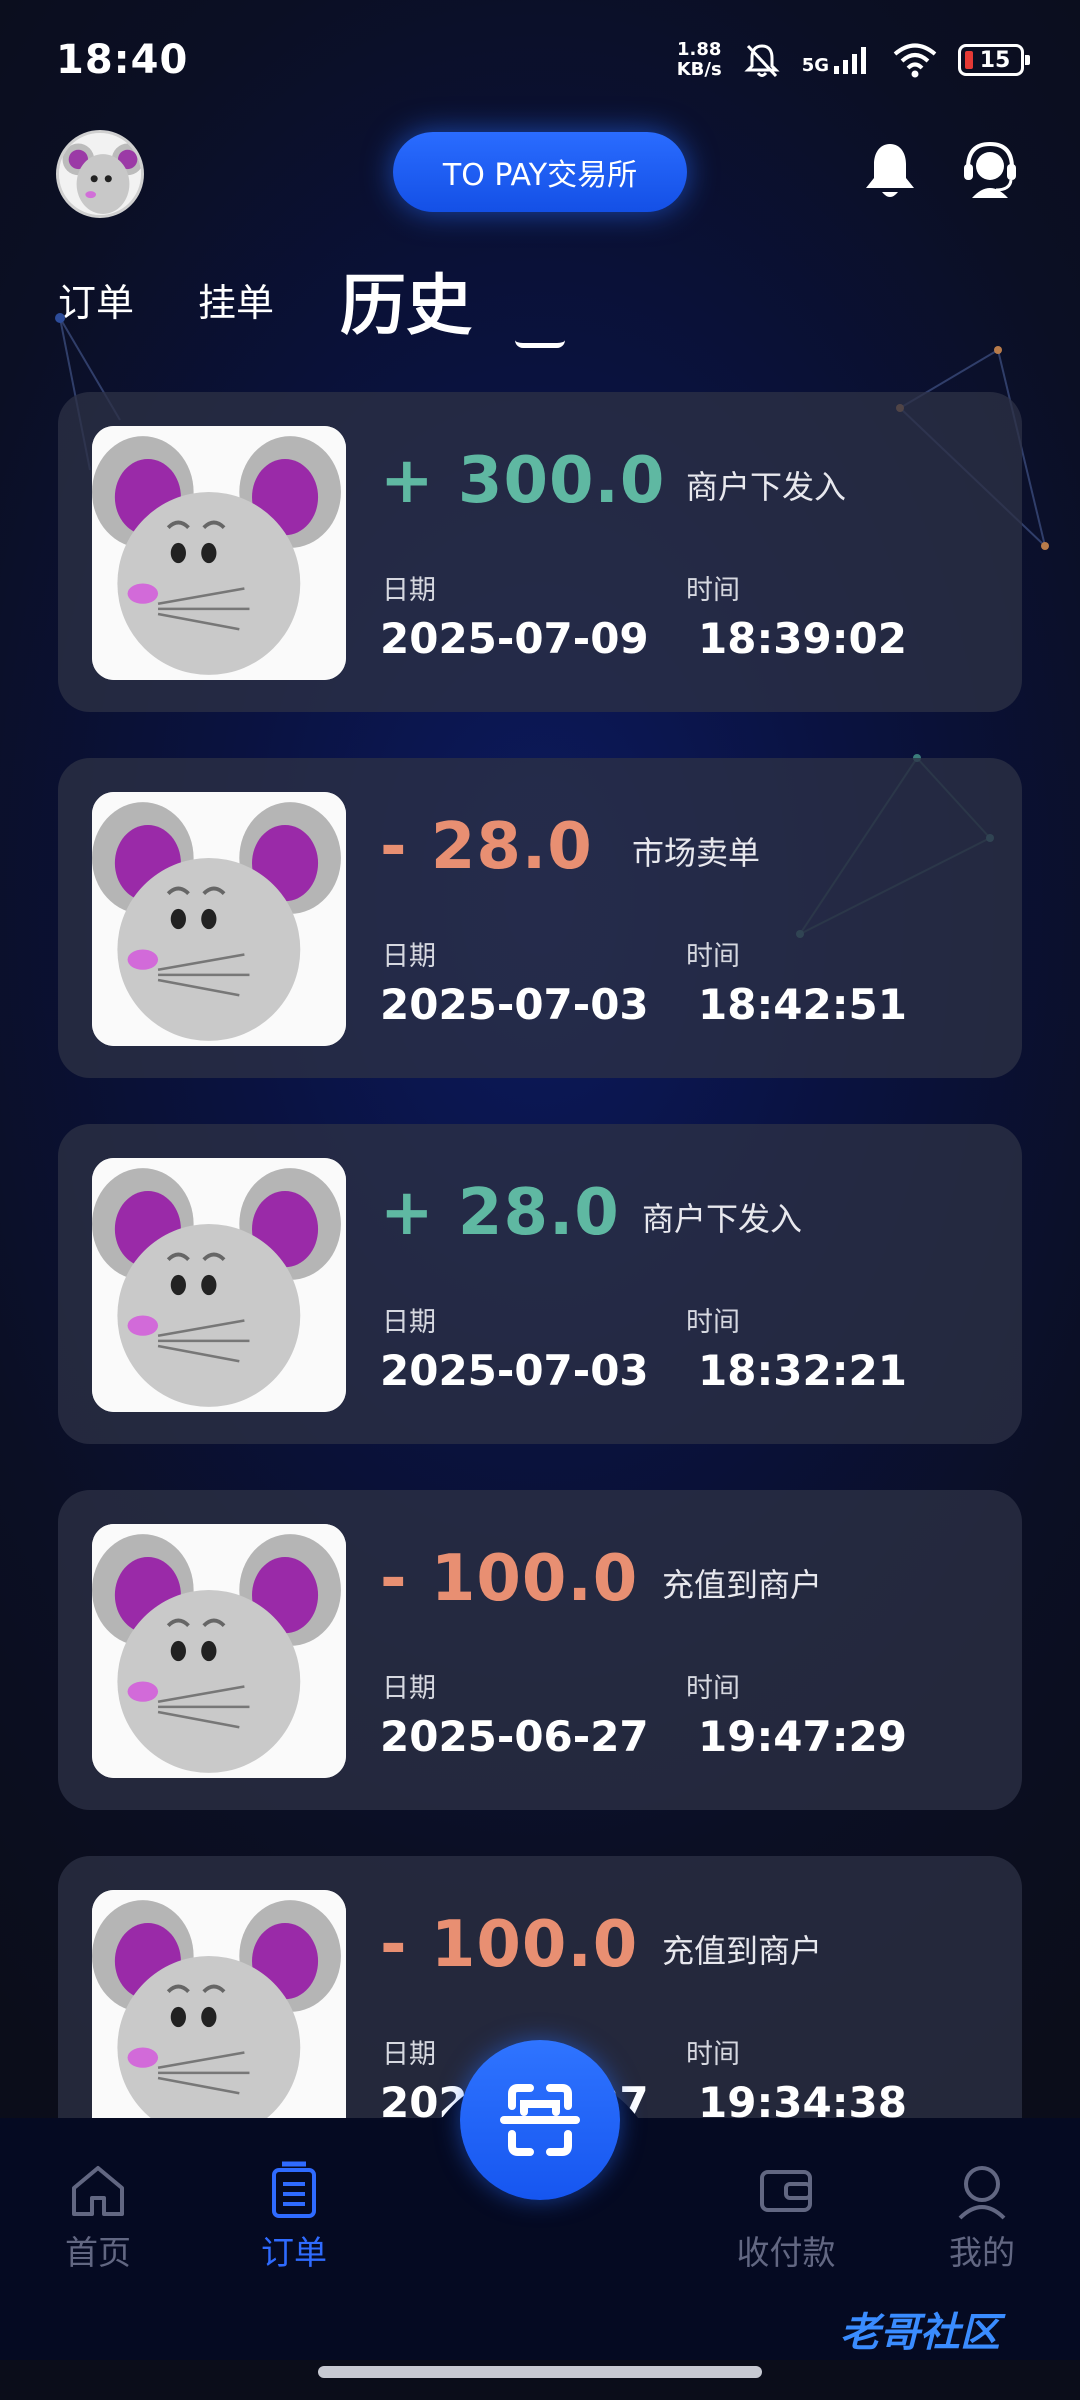 The width and height of the screenshot is (1080, 2400). Describe the element at coordinates (540, 60) in the screenshot. I see `status-bar: 18:40 1.88 KB/s 5G 15` at that location.